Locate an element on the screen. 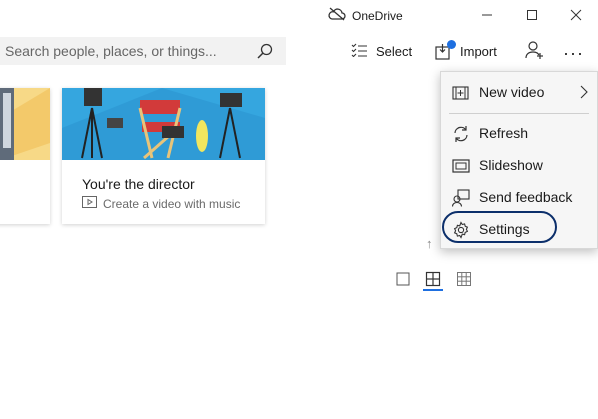 This screenshot has height=419, width=598. menu-item-slideshow: Slideshow is located at coordinates (519, 165).